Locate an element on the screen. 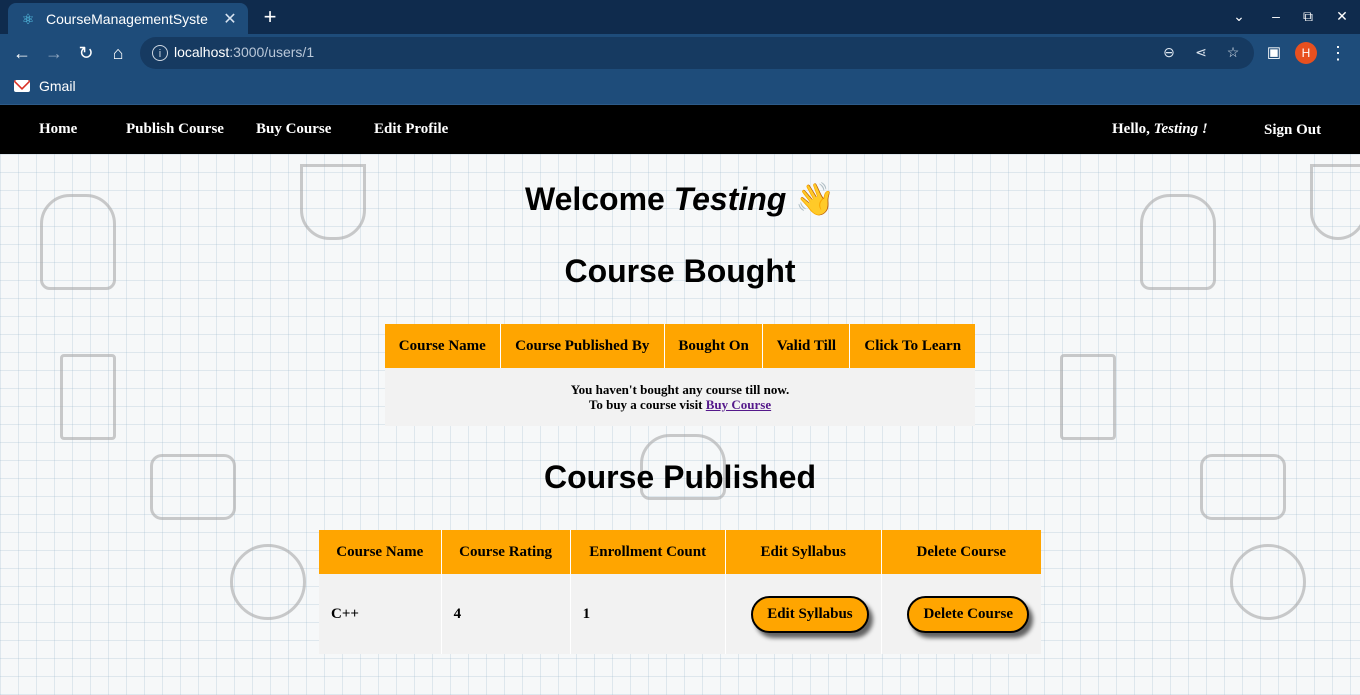 This screenshot has width=1360, height=695. welcome-heading: Welcome Testing 👋 is located at coordinates (680, 199).